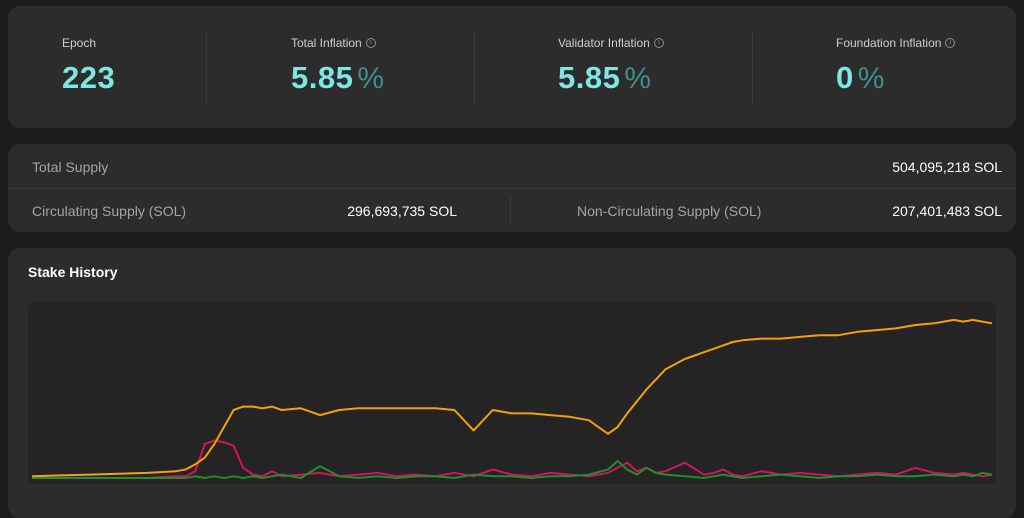 Image resolution: width=1024 pixels, height=518 pixels. Describe the element at coordinates (89, 77) in the screenshot. I see `epoch-value: 223` at that location.